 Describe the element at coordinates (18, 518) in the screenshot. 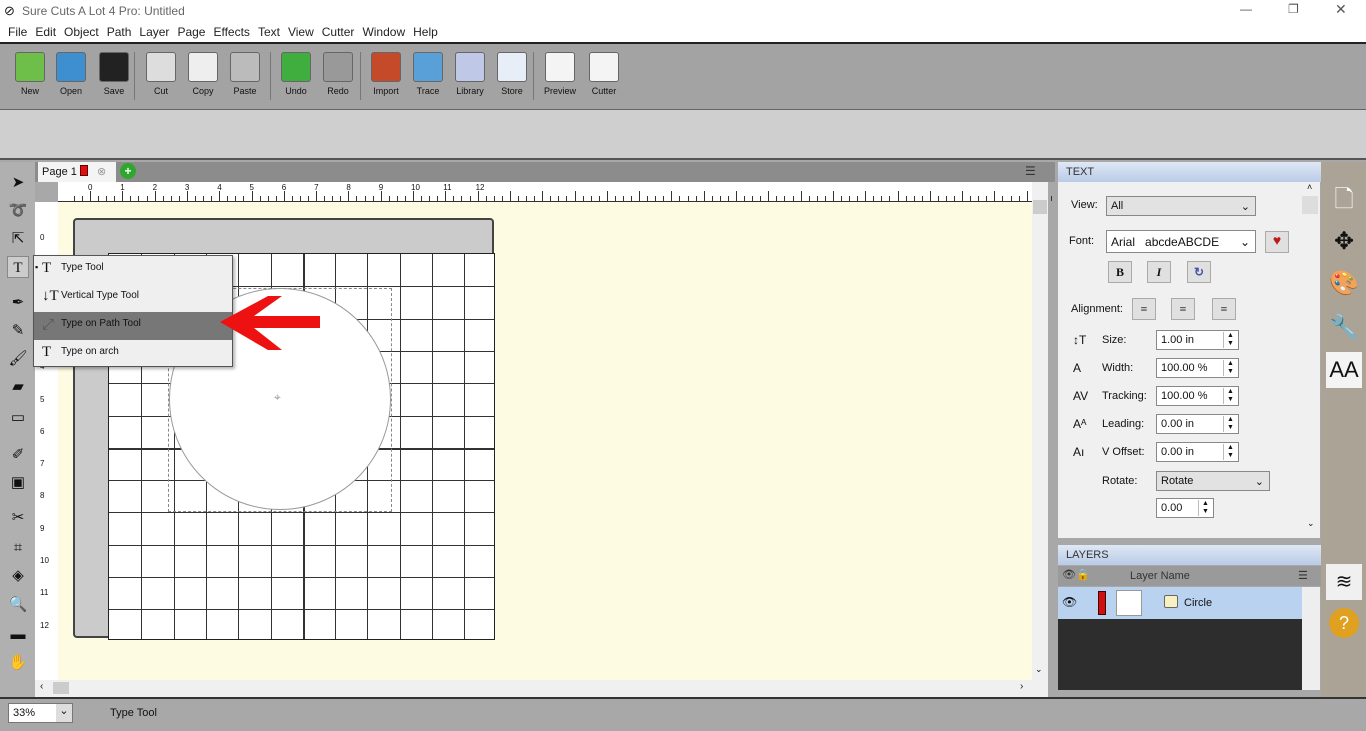

I see `knife-icon: ✂` at that location.